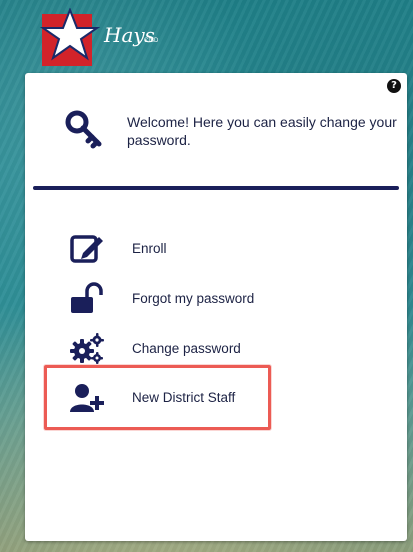 The width and height of the screenshot is (413, 552). What do you see at coordinates (216, 188) in the screenshot?
I see `divider` at bounding box center [216, 188].